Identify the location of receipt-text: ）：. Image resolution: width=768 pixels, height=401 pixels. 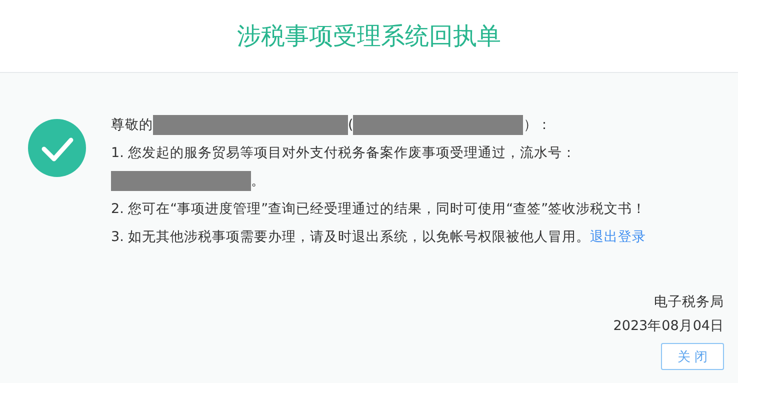
(537, 125).